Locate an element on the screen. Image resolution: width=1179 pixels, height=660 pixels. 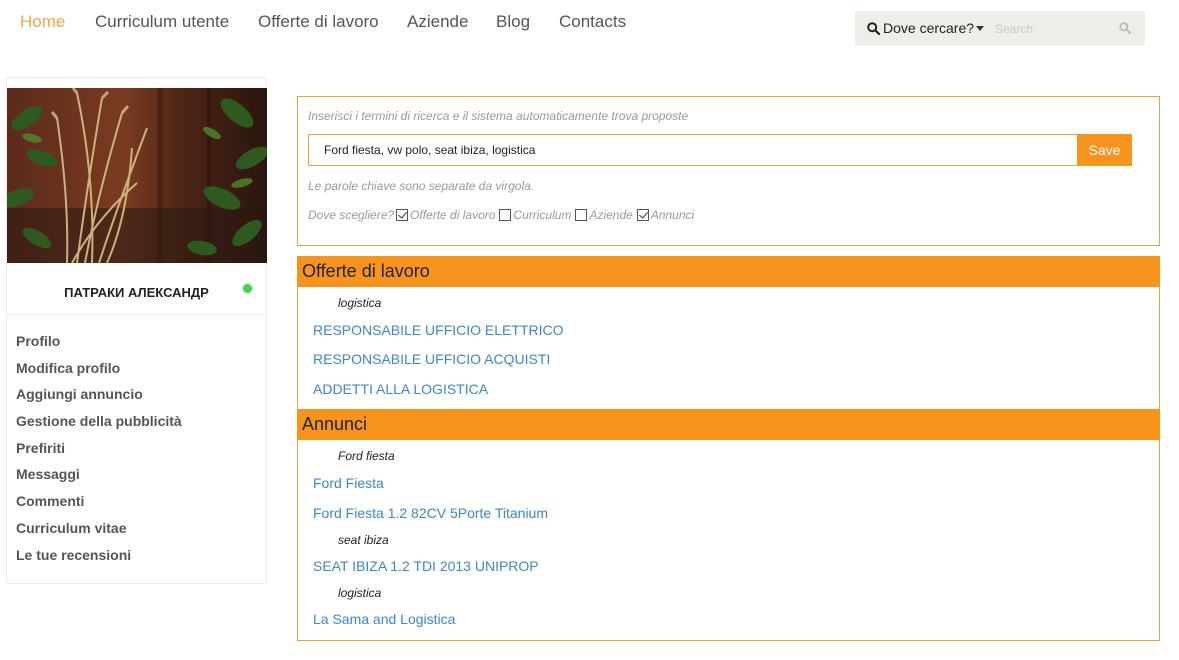
result-link: ADDETTI ALLA LOGISTICA is located at coordinates (400, 389).